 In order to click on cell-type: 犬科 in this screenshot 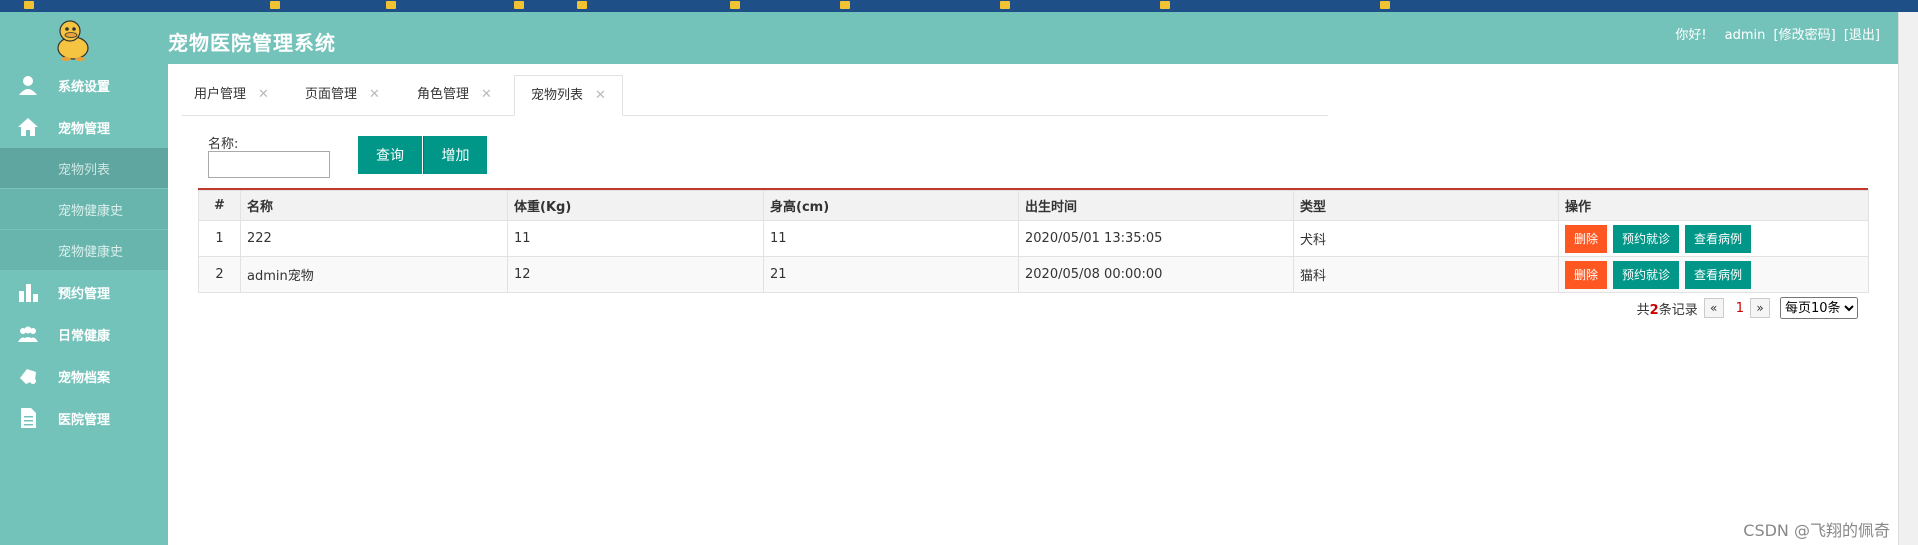, I will do `click(1426, 238)`.